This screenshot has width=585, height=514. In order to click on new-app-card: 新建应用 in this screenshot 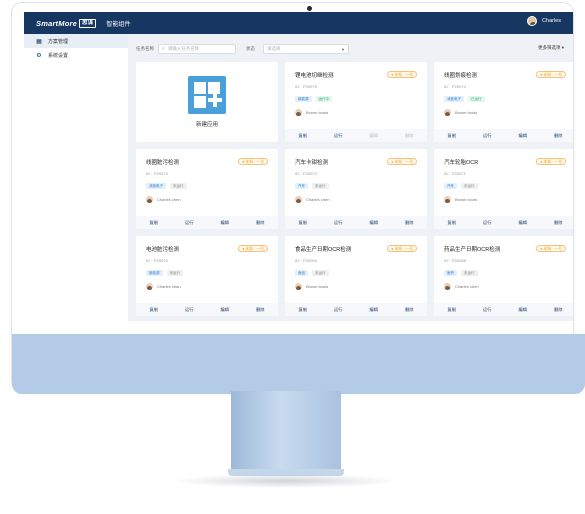, I will do `click(207, 102)`.